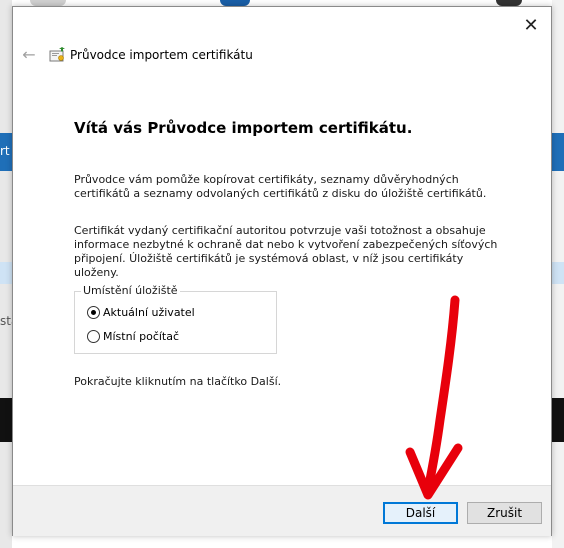 Image resolution: width=564 pixels, height=548 pixels. Describe the element at coordinates (531, 26) in the screenshot. I see `close-icon: ✕` at that location.